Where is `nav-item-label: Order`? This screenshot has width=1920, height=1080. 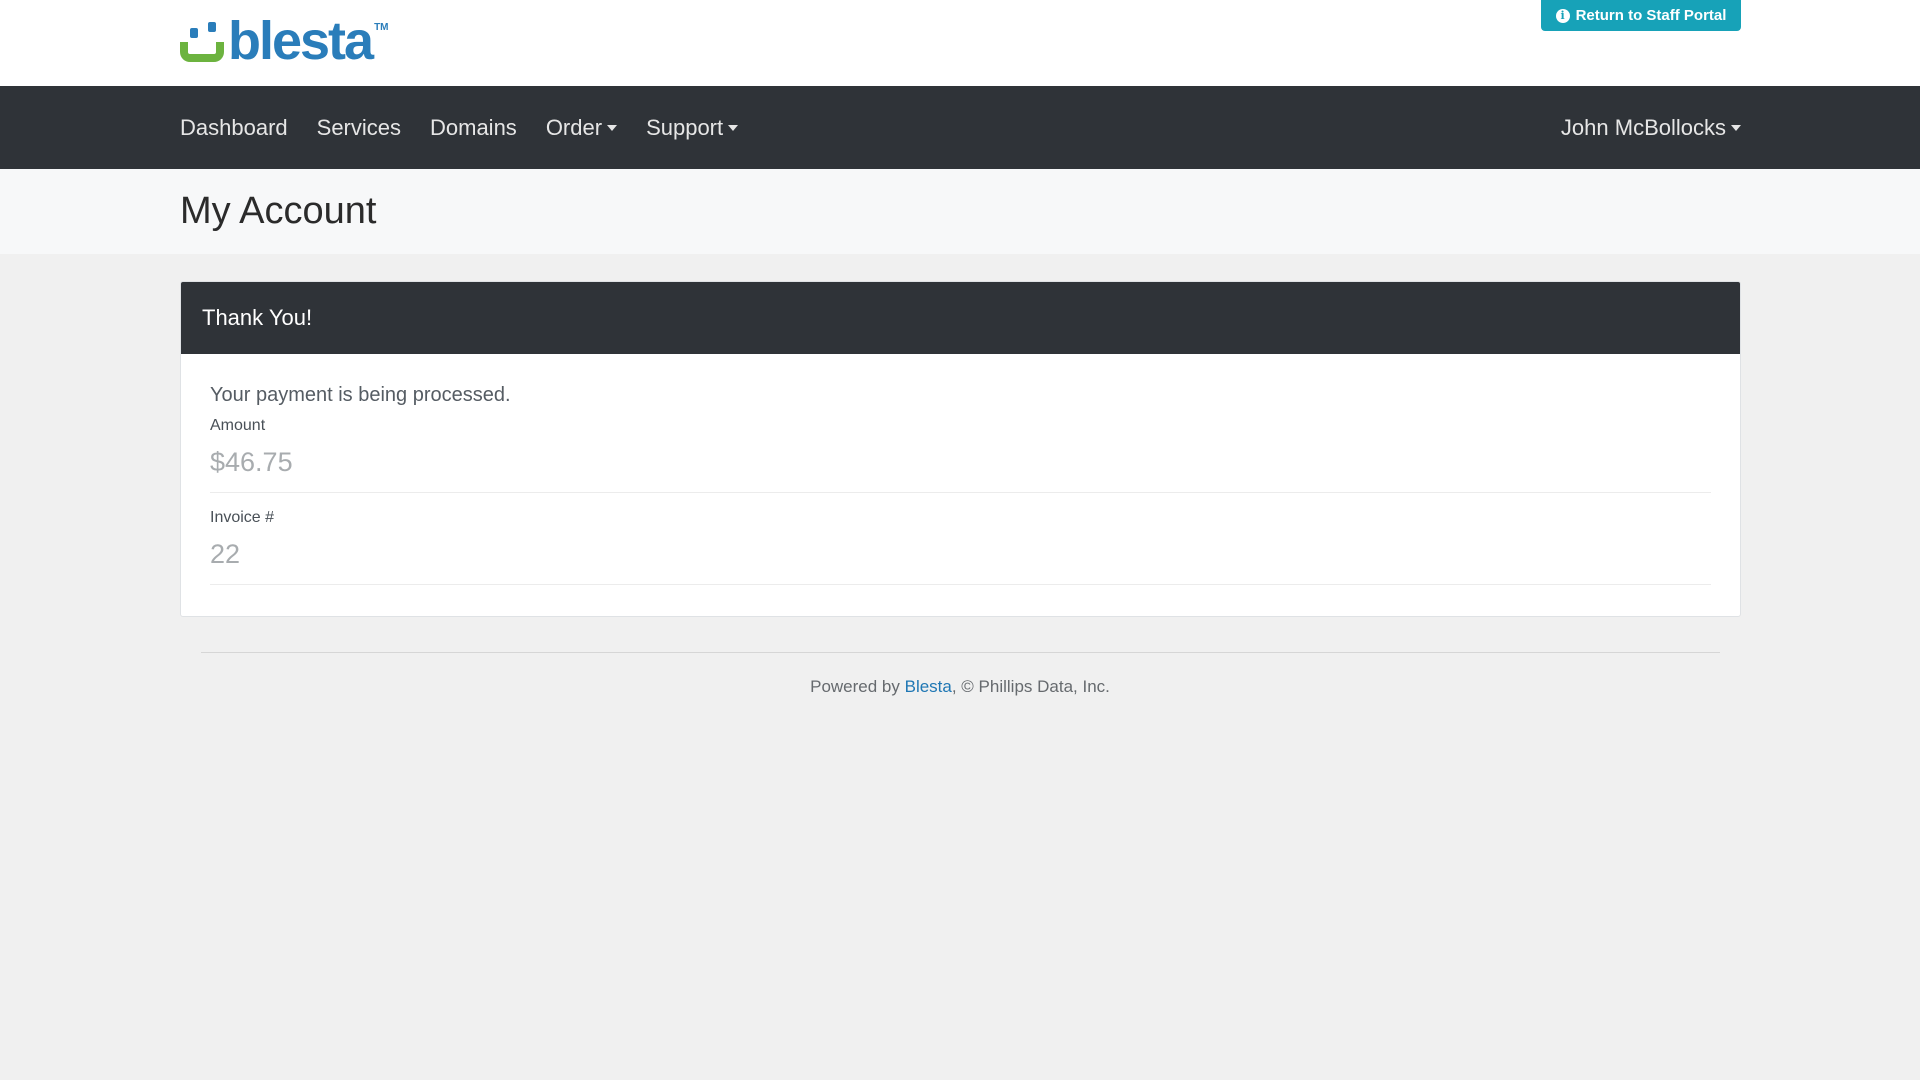
nav-item-label: Order is located at coordinates (574, 127).